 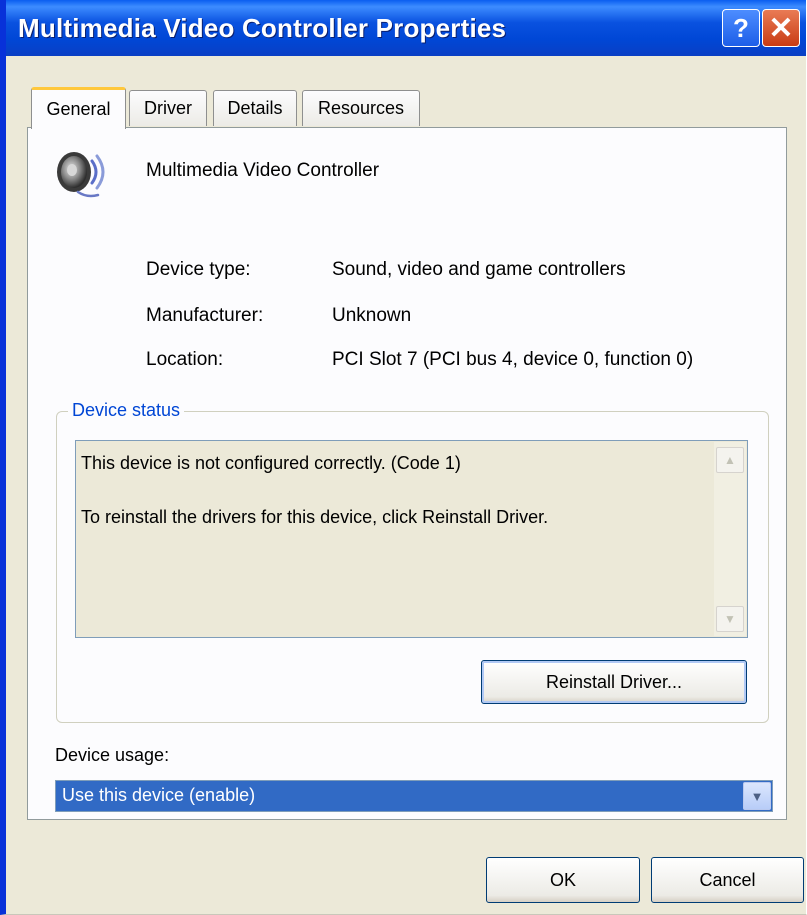 I want to click on close-icon: ✕, so click(x=781, y=28).